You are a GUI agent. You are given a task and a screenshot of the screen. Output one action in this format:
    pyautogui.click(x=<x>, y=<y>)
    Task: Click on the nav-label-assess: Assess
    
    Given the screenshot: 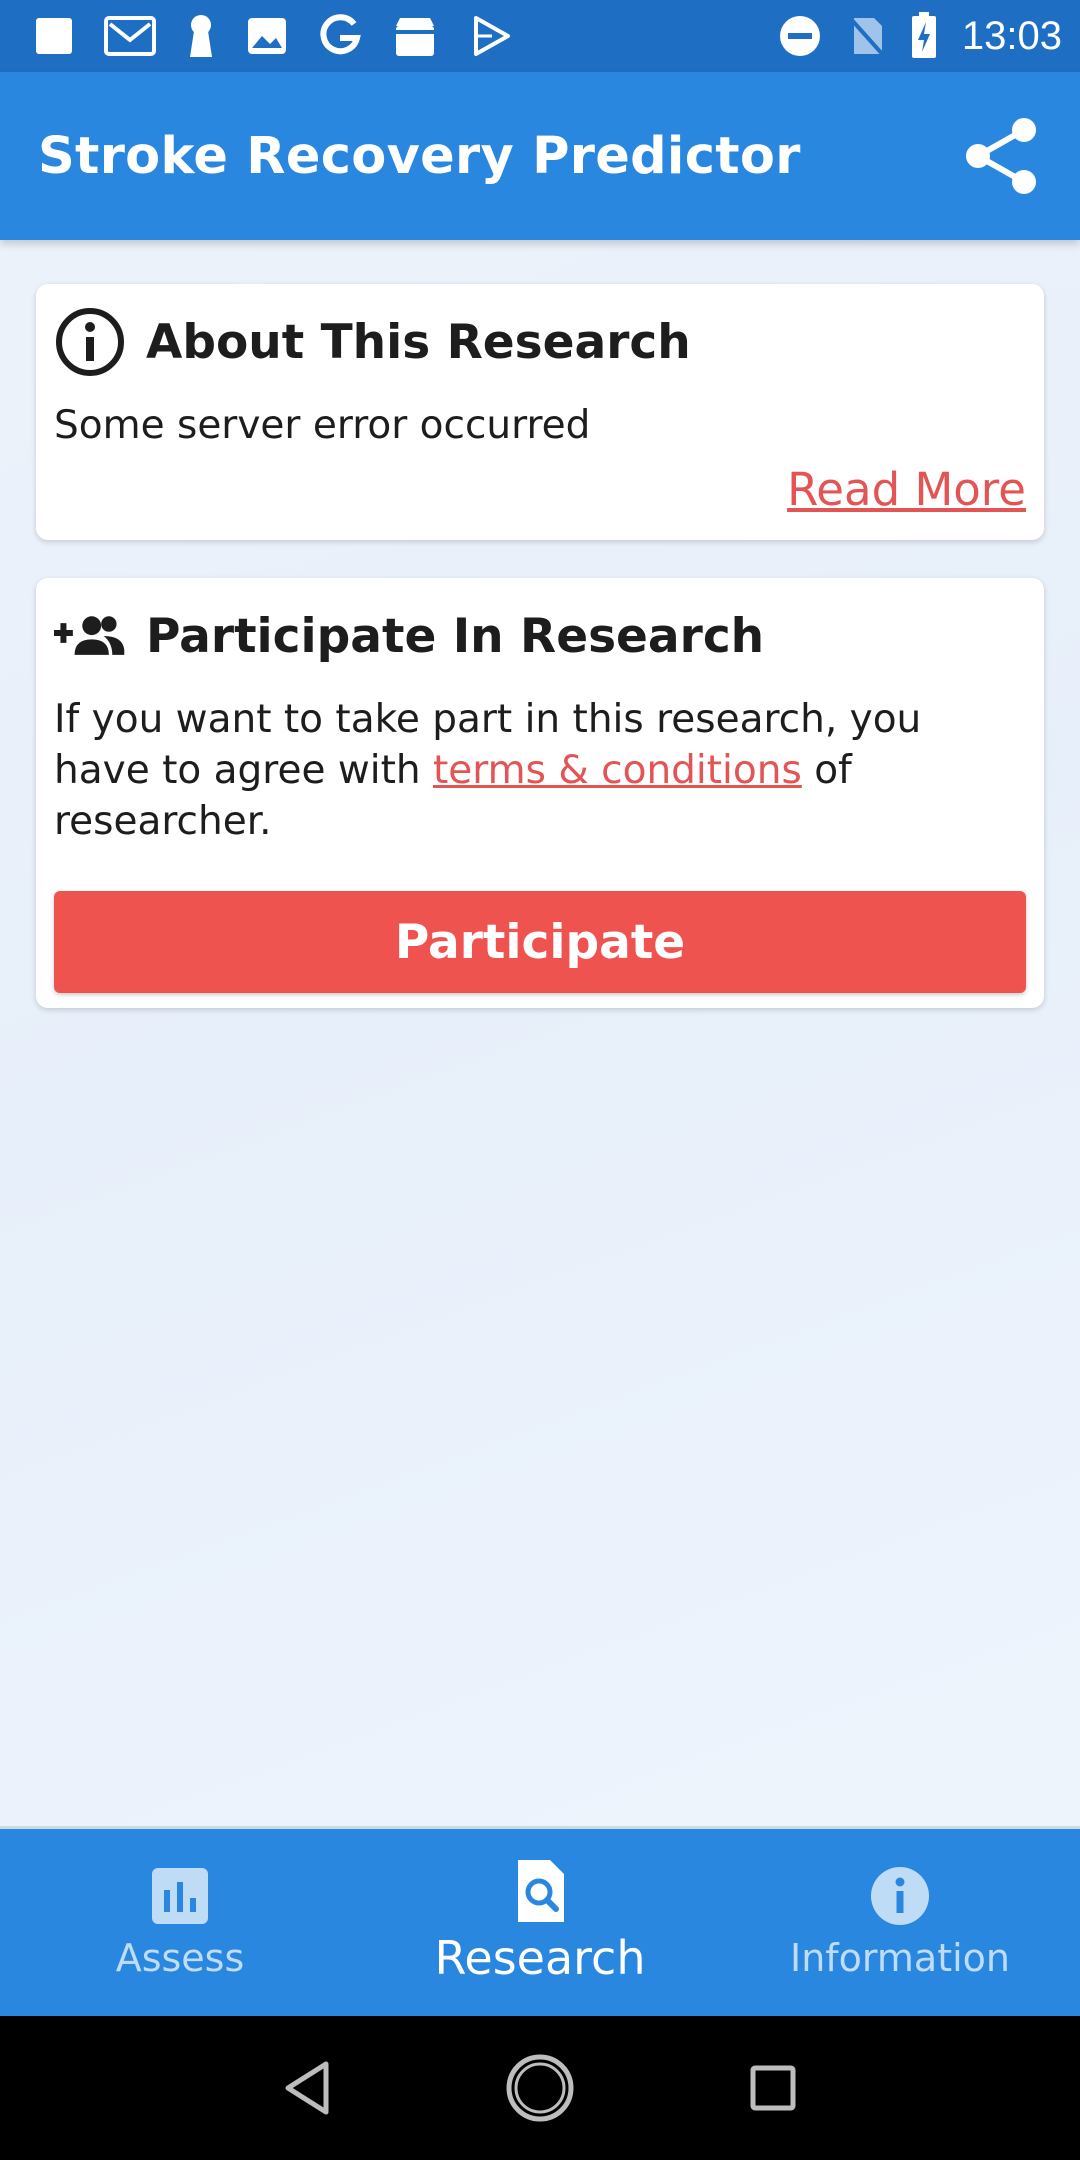 What is the action you would take?
    pyautogui.click(x=180, y=1957)
    